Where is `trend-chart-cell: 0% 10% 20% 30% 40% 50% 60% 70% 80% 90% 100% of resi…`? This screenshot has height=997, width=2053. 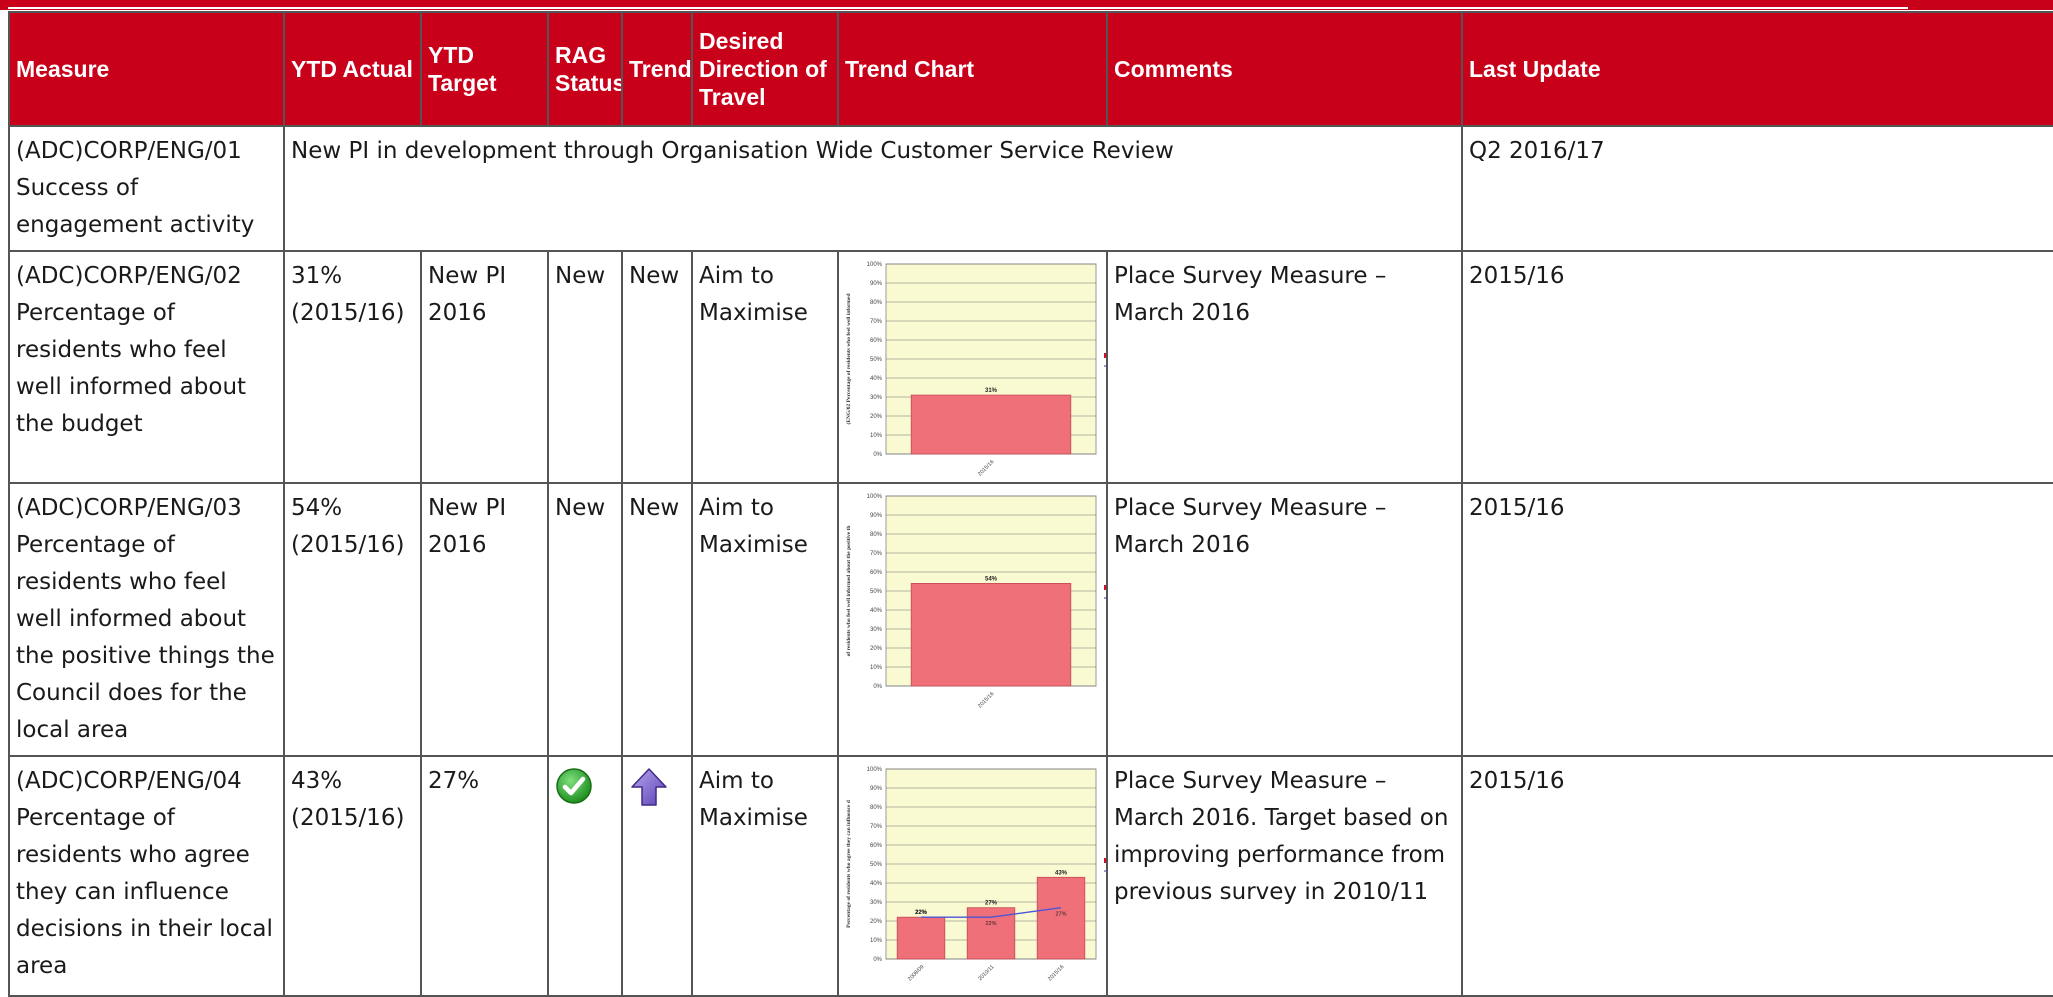 trend-chart-cell: 0% 10% 20% 30% 40% 50% 60% 70% 80% 90% 100% of resi… is located at coordinates (972, 619).